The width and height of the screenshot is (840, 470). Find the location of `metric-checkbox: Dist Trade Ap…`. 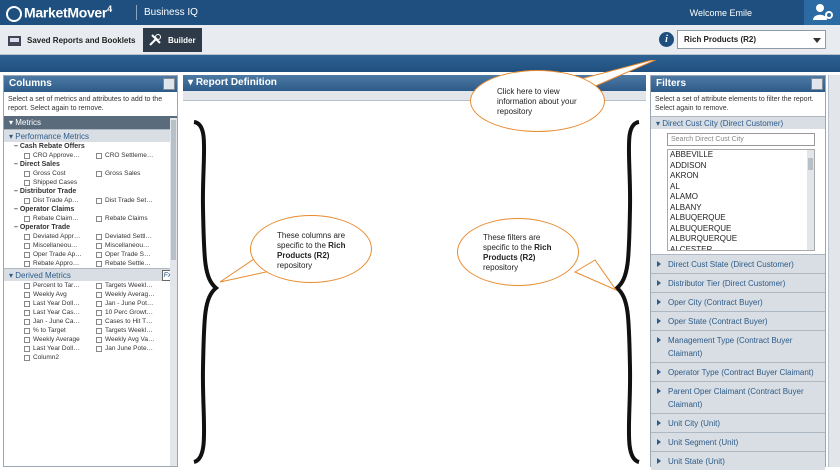

metric-checkbox: Dist Trade Ap… is located at coordinates (60, 200).